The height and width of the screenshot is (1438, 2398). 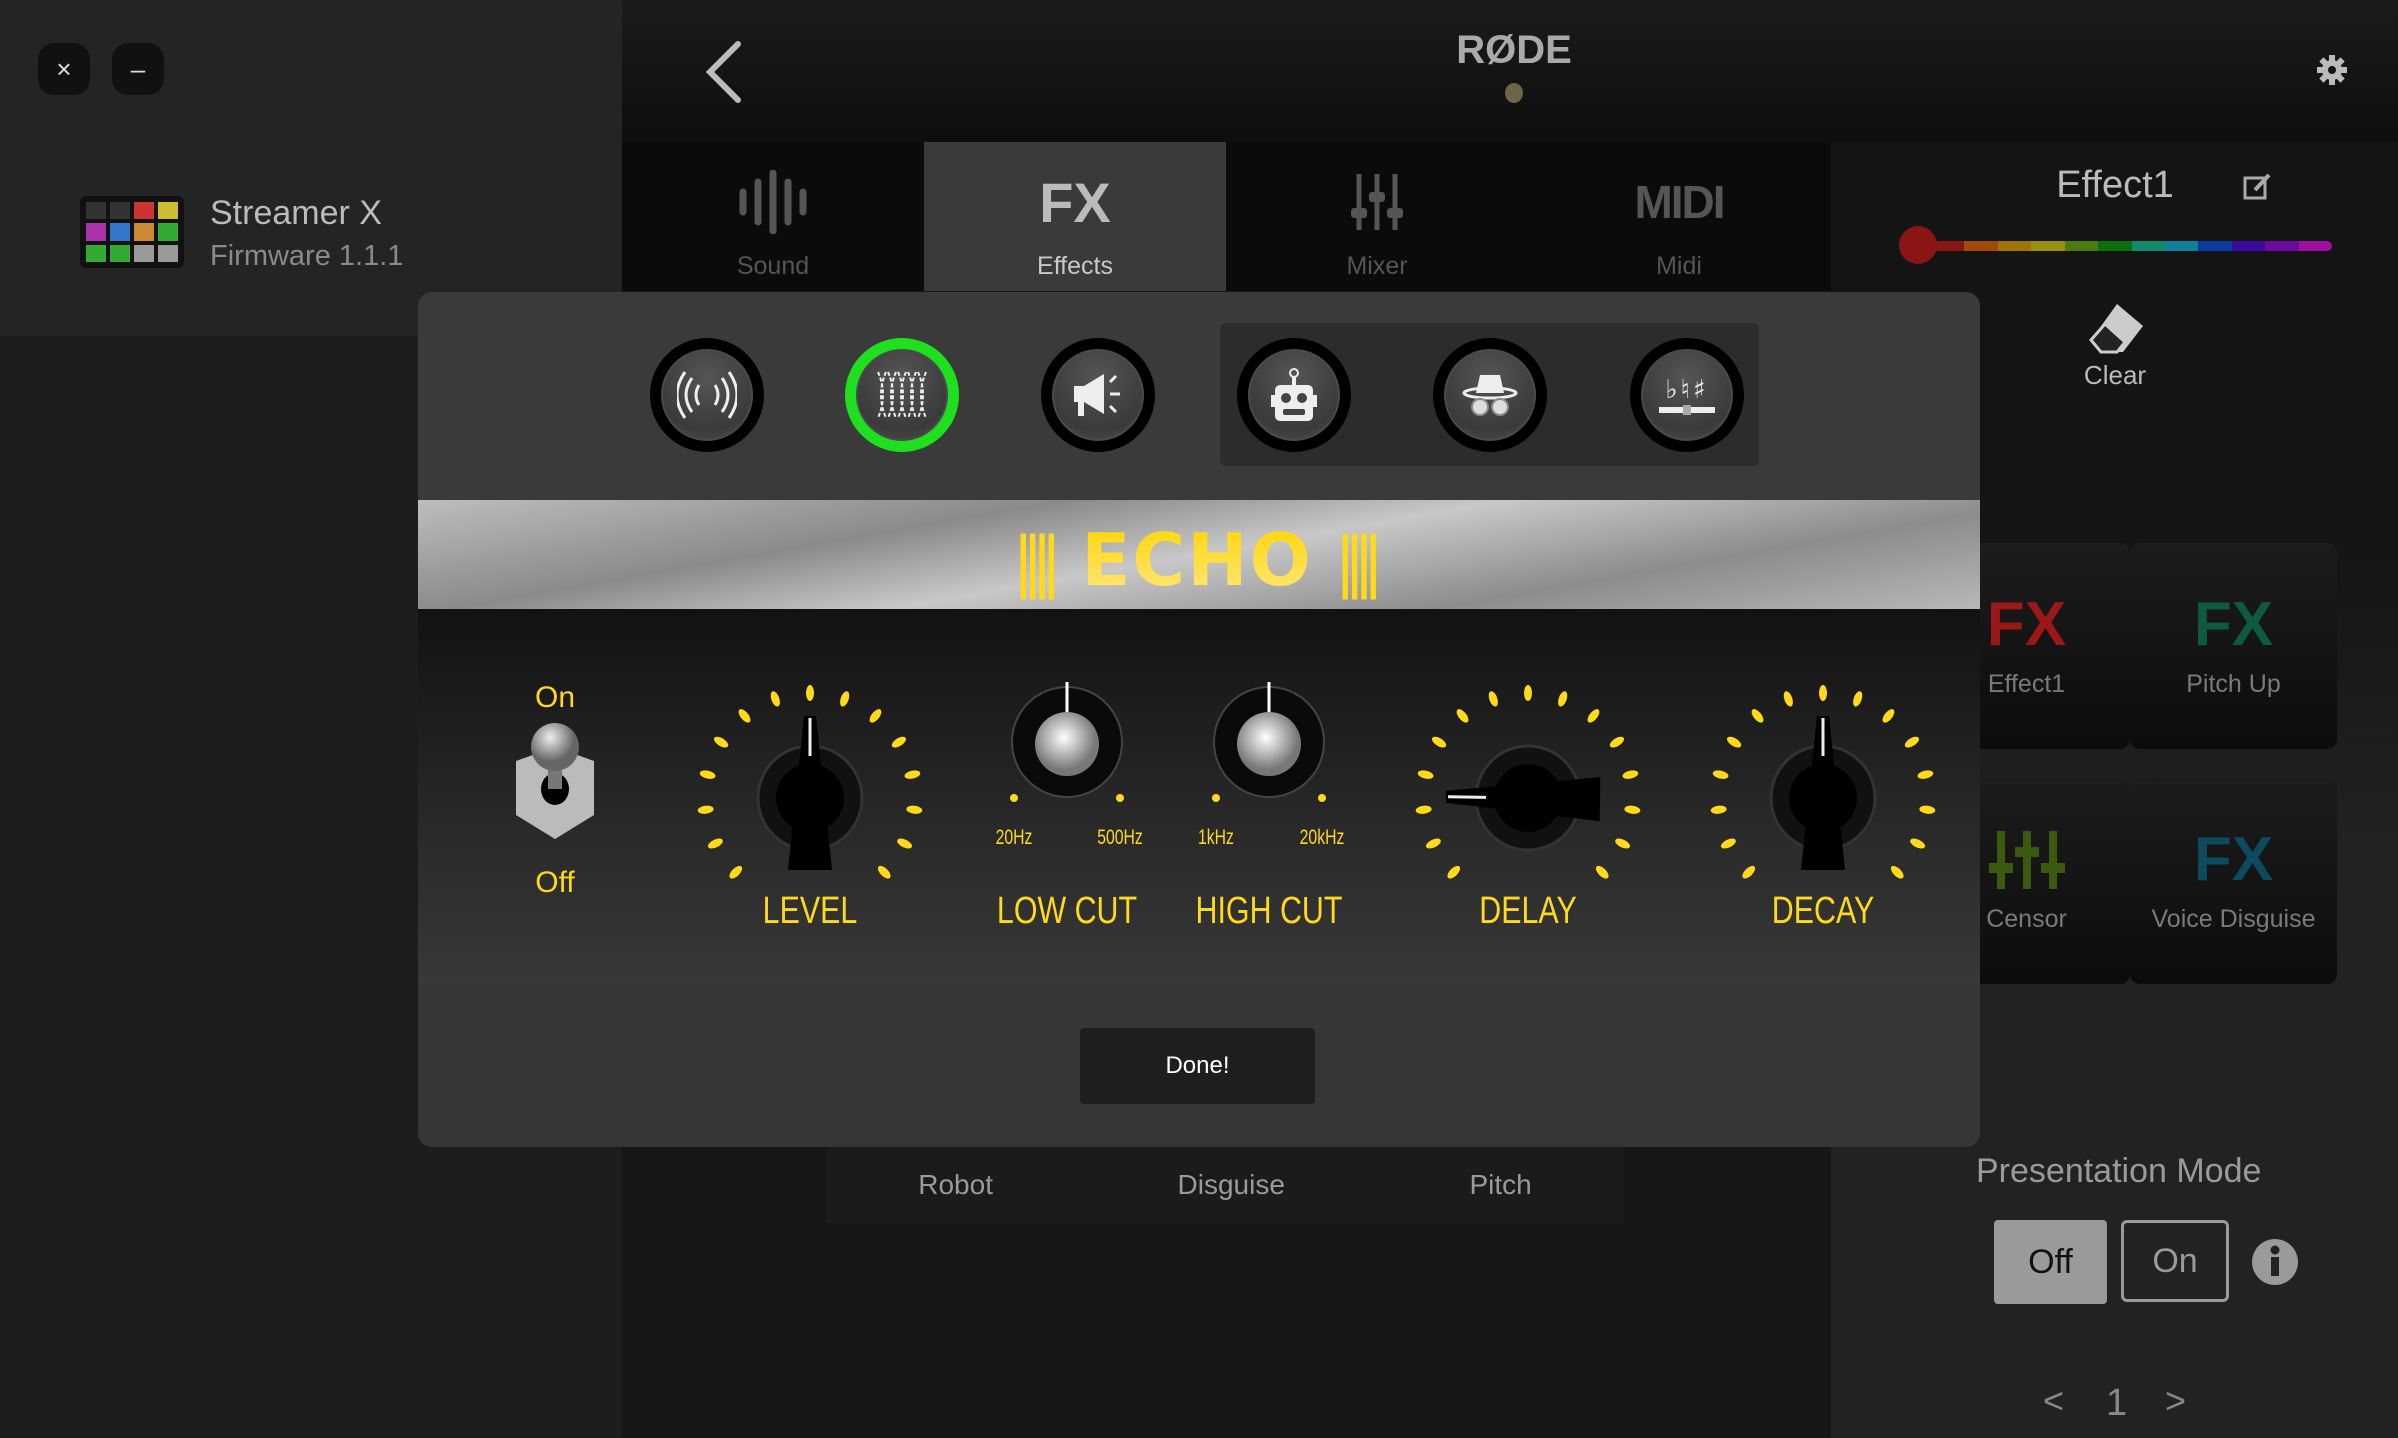 I want to click on level-knob, so click(x=810, y=783).